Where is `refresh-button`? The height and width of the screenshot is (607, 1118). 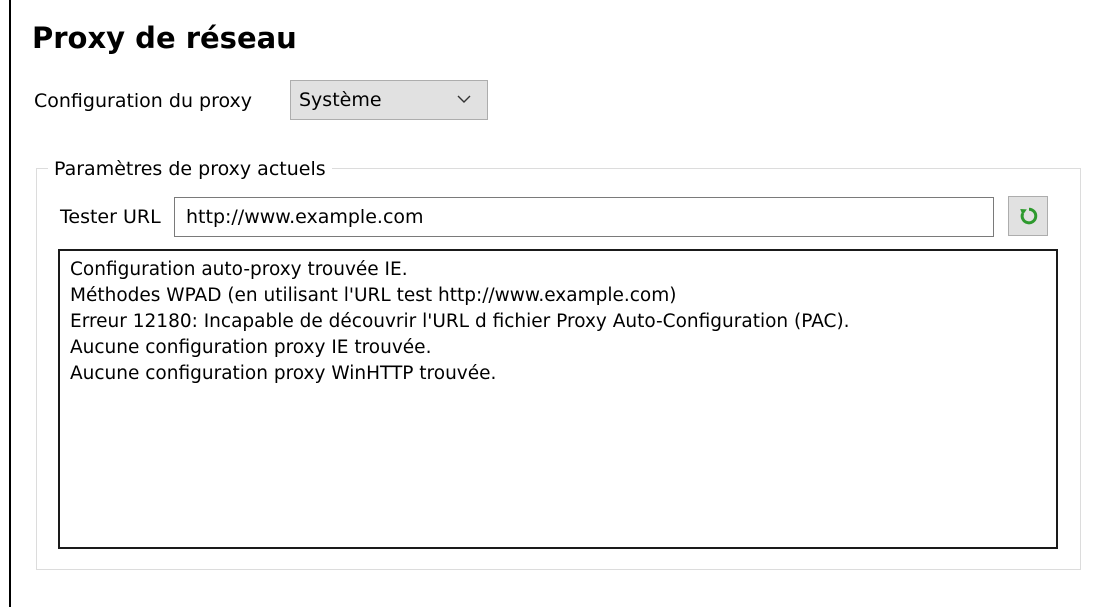 refresh-button is located at coordinates (1028, 216).